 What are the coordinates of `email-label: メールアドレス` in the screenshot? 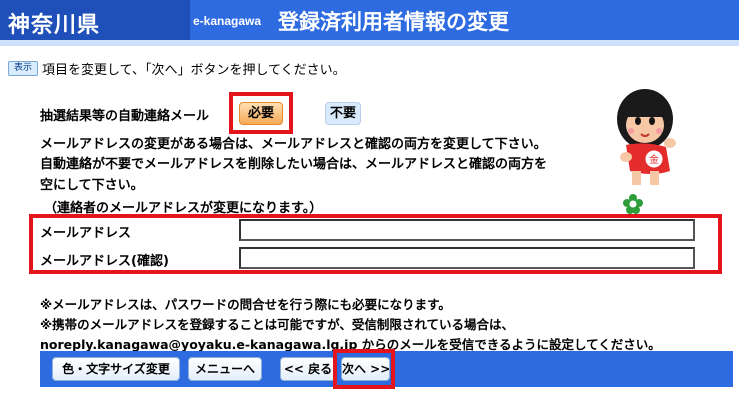 It's located at (86, 233).